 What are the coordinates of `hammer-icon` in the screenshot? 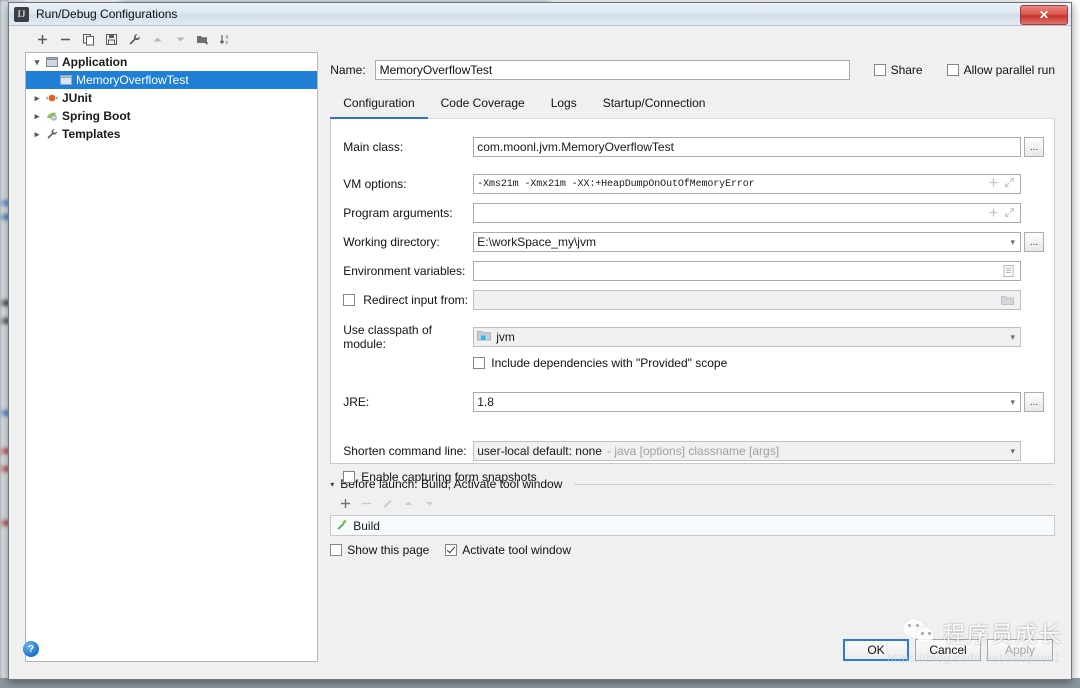 It's located at (342, 525).